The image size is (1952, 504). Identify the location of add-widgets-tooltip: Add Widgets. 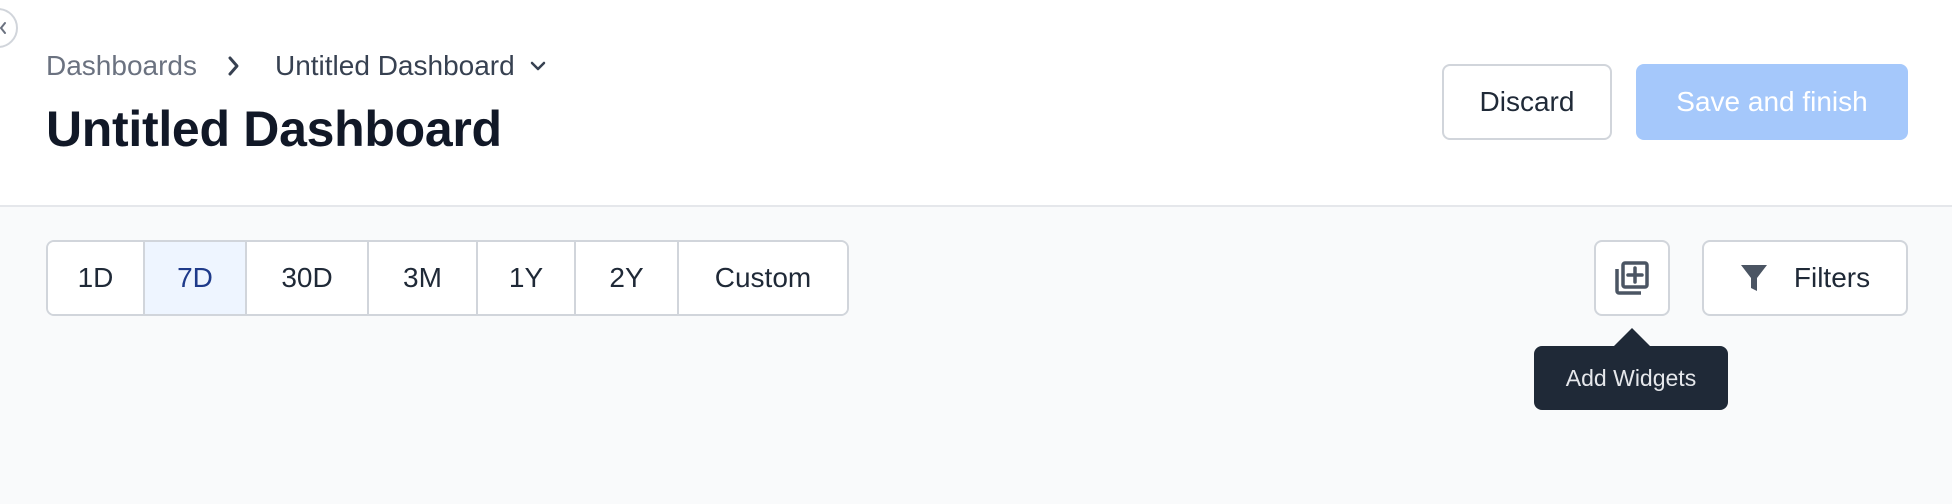
(1631, 378).